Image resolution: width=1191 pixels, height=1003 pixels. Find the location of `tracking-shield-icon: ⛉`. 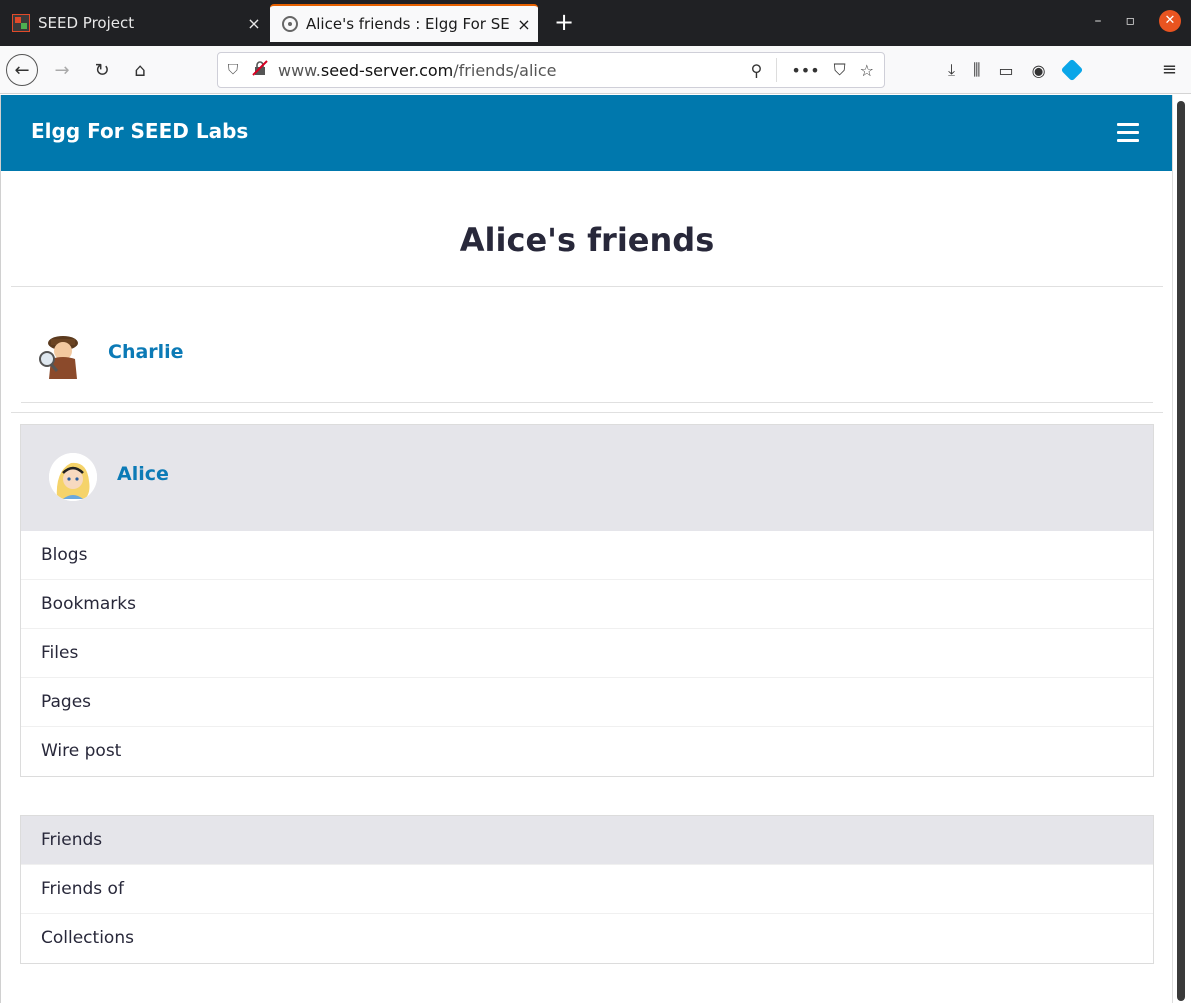

tracking-shield-icon: ⛉ is located at coordinates (233, 70).